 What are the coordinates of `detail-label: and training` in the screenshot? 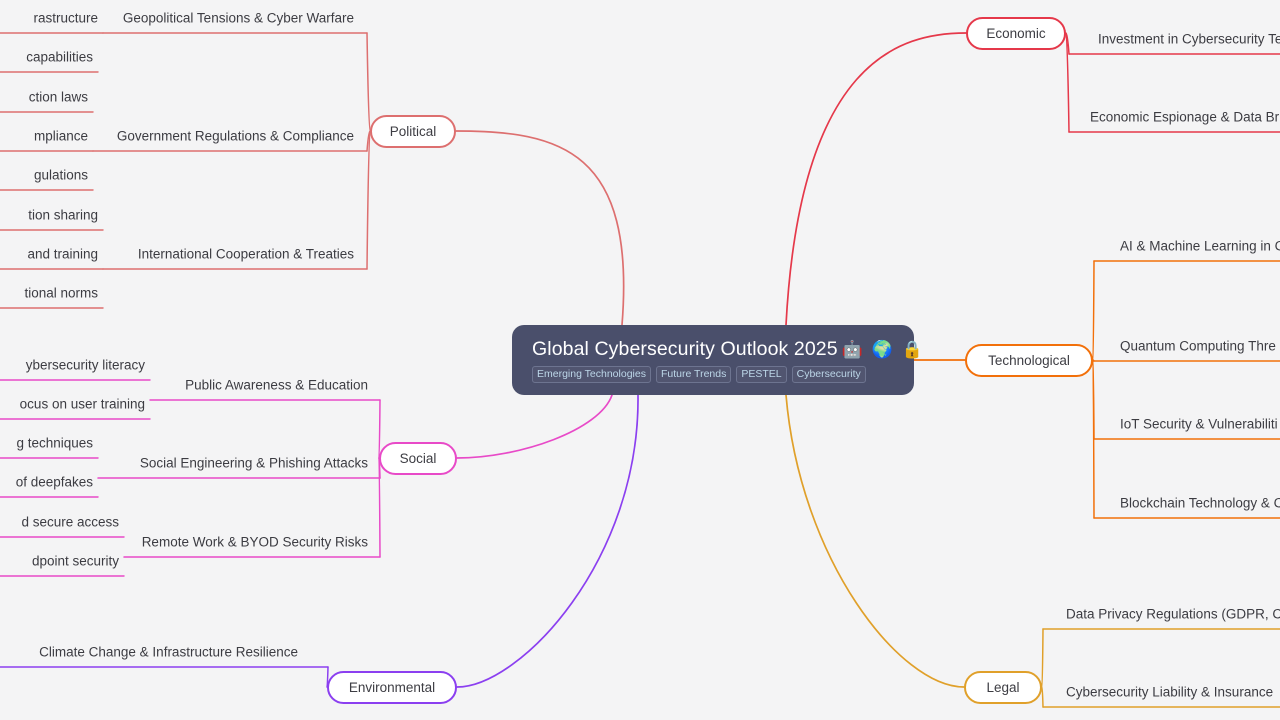 It's located at (62, 254).